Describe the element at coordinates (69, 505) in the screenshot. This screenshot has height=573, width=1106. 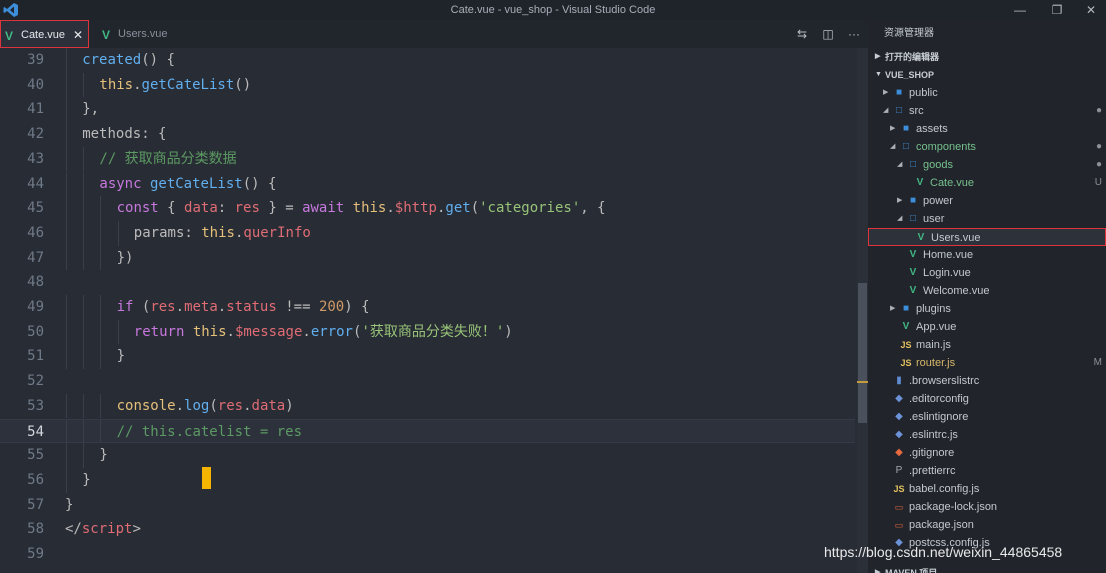
I see `code-text: }` at that location.